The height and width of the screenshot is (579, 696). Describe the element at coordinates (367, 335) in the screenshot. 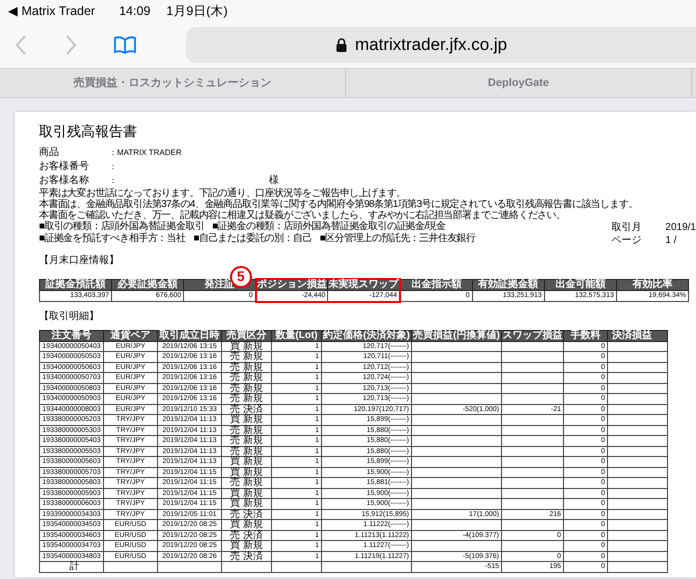

I see `column-header: 約定価格(決済対象)` at that location.